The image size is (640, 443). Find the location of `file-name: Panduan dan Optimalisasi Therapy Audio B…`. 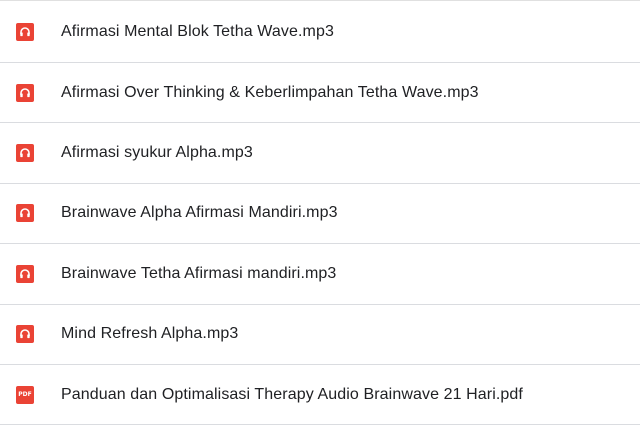

file-name: Panduan dan Optimalisasi Therapy Audio B… is located at coordinates (292, 394).